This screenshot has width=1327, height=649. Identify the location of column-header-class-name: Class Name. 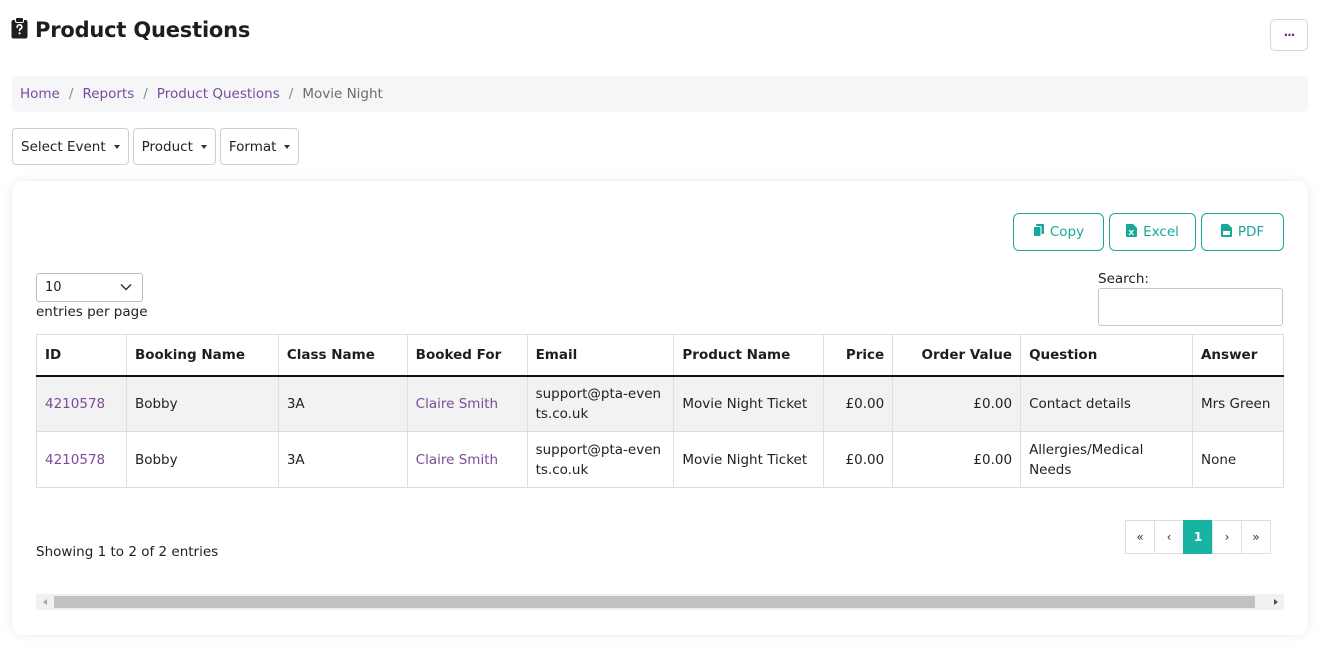
(342, 355).